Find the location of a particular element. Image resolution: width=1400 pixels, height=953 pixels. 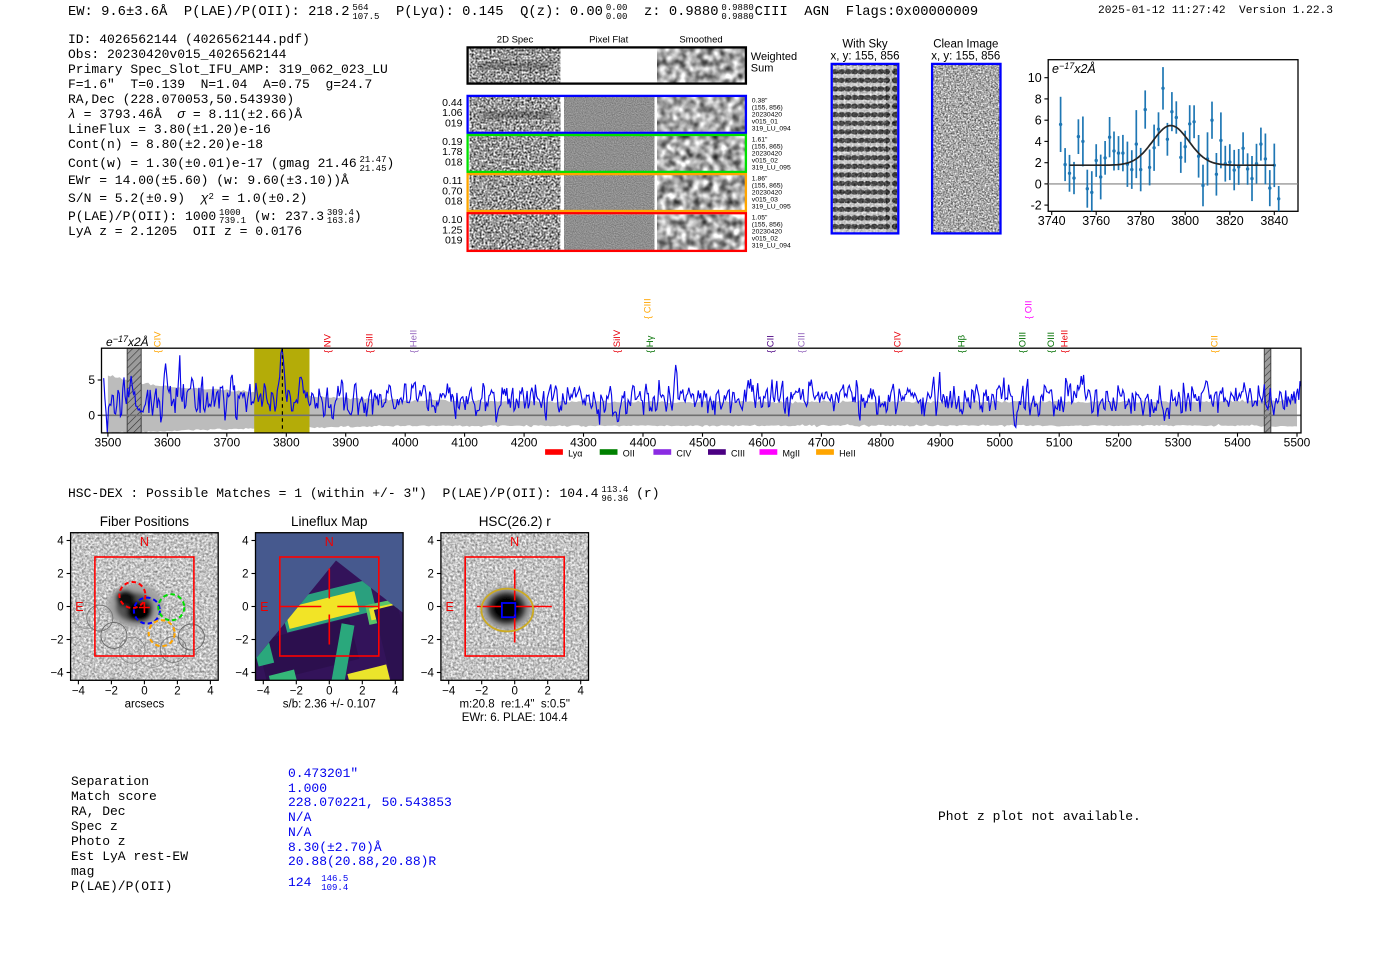

svg-text: 3740 is located at coordinates (1052, 221).